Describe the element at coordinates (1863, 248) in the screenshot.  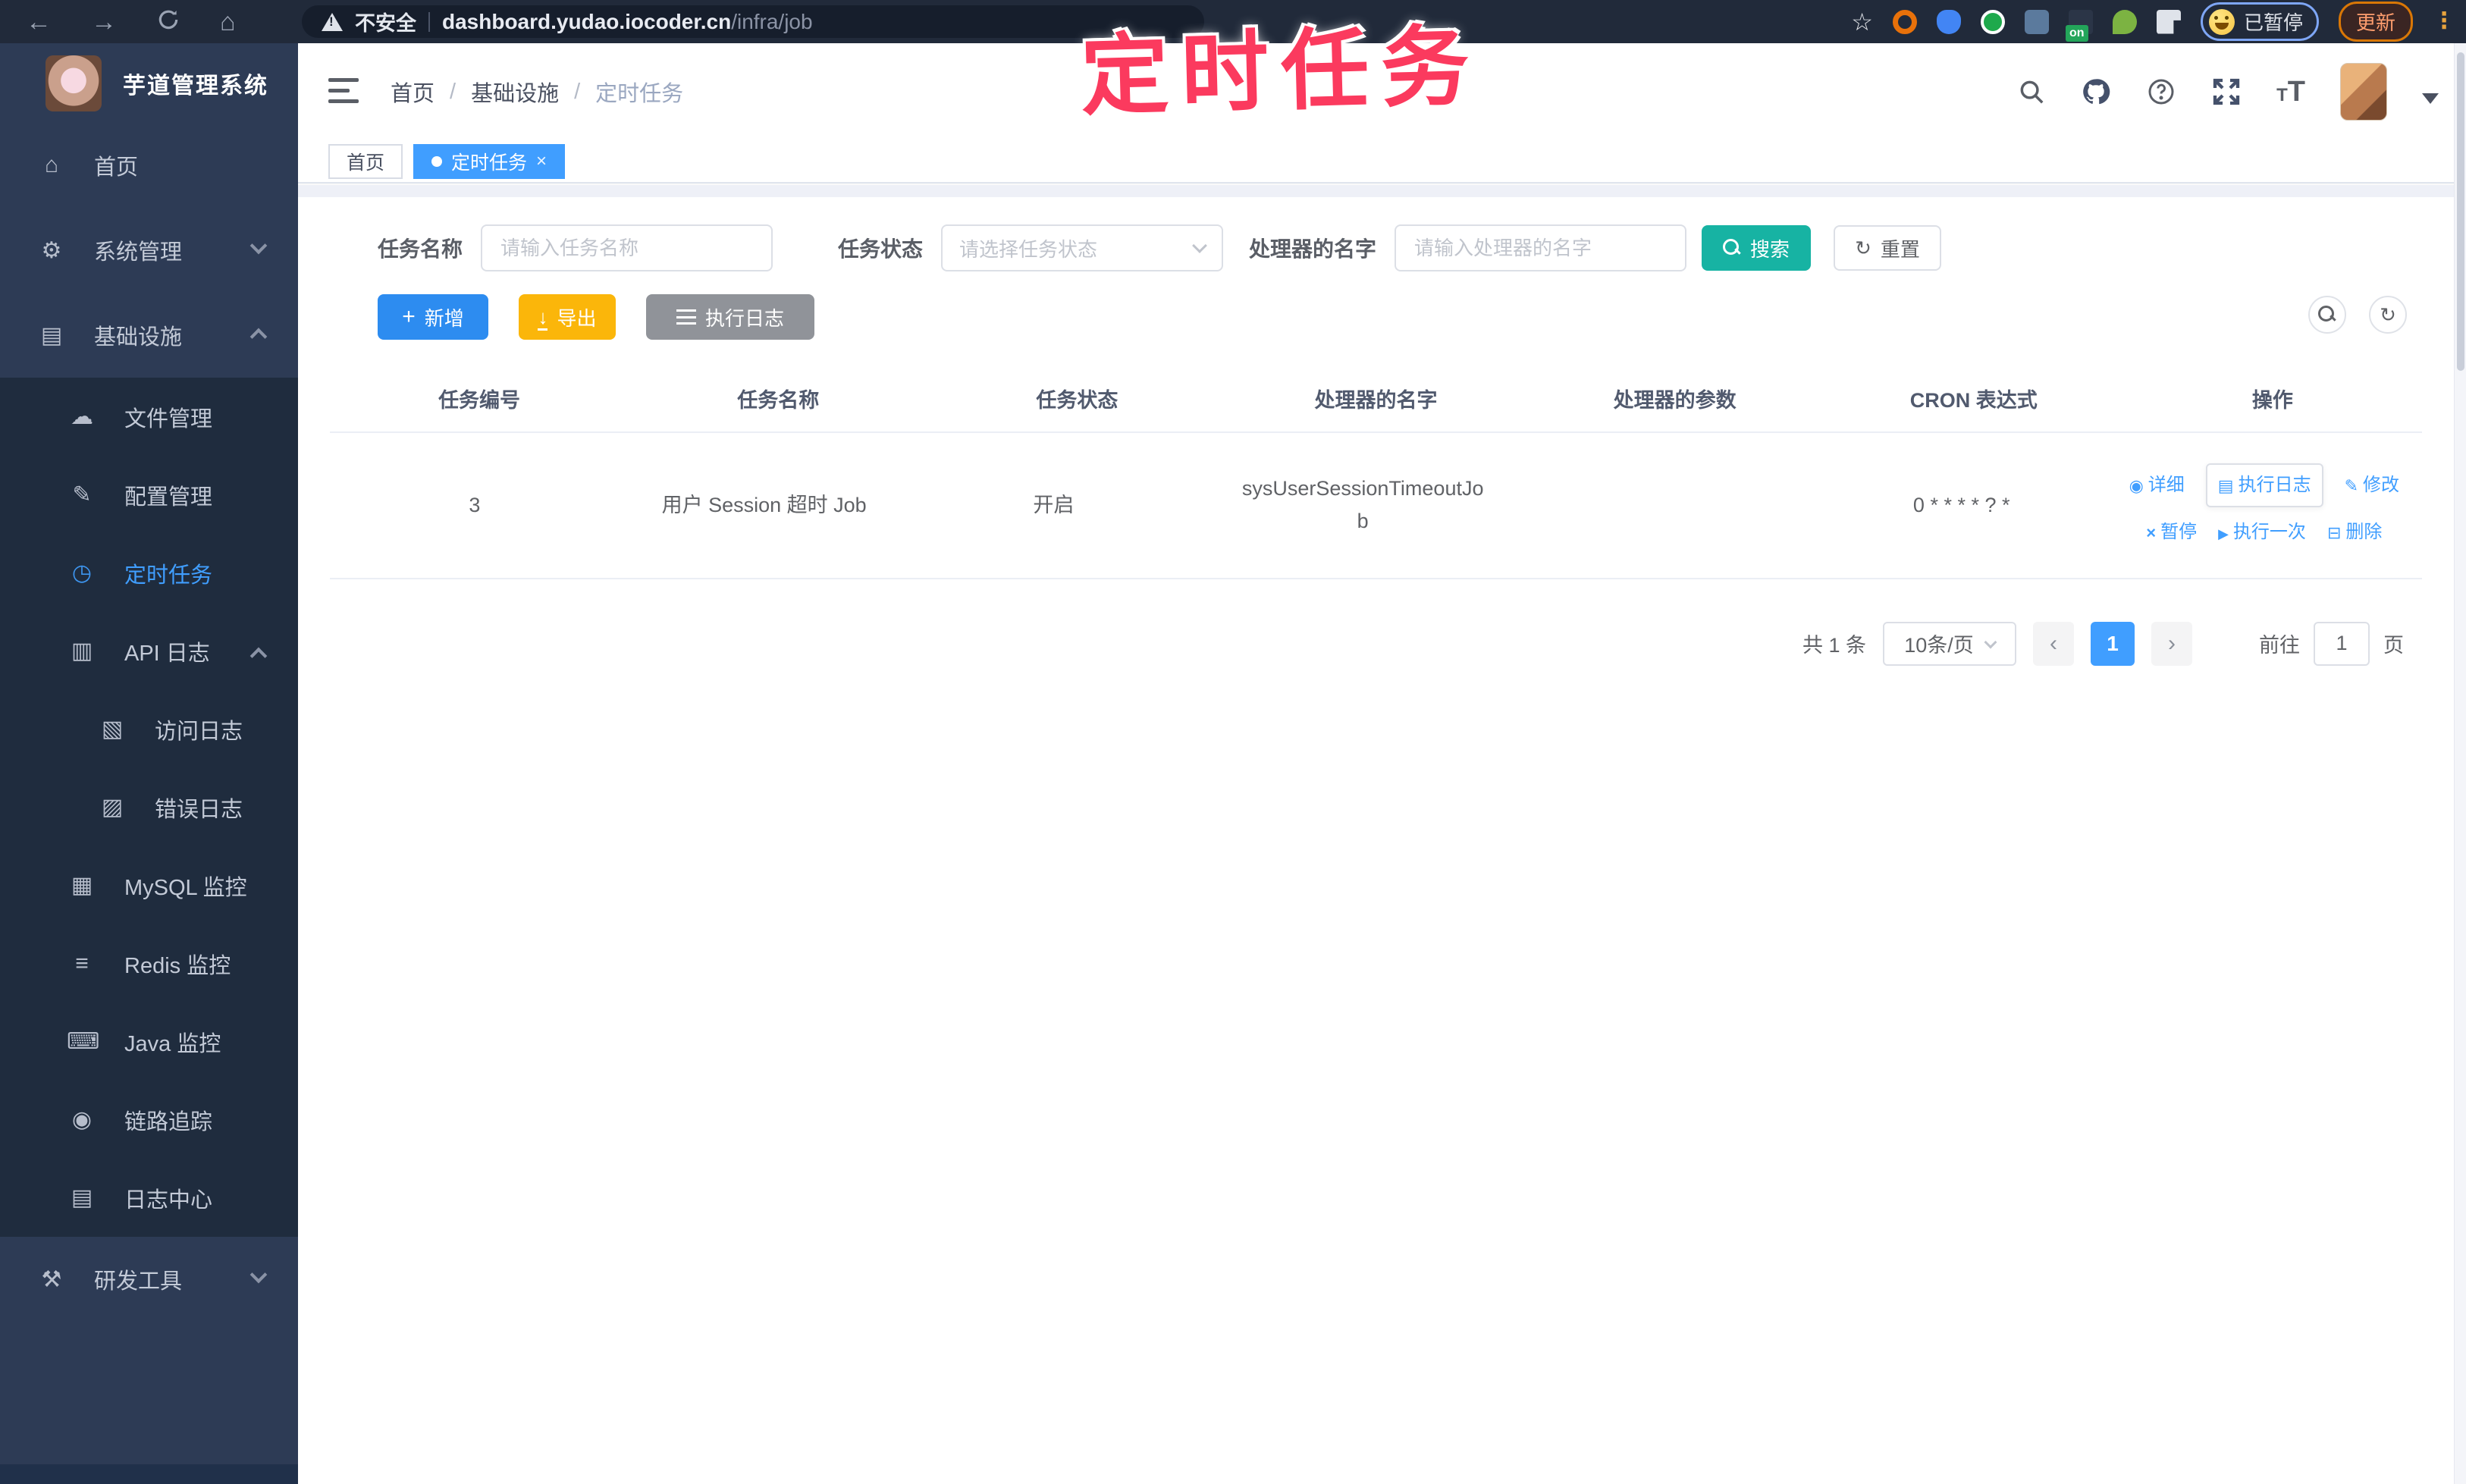
I see `reset-icon` at that location.